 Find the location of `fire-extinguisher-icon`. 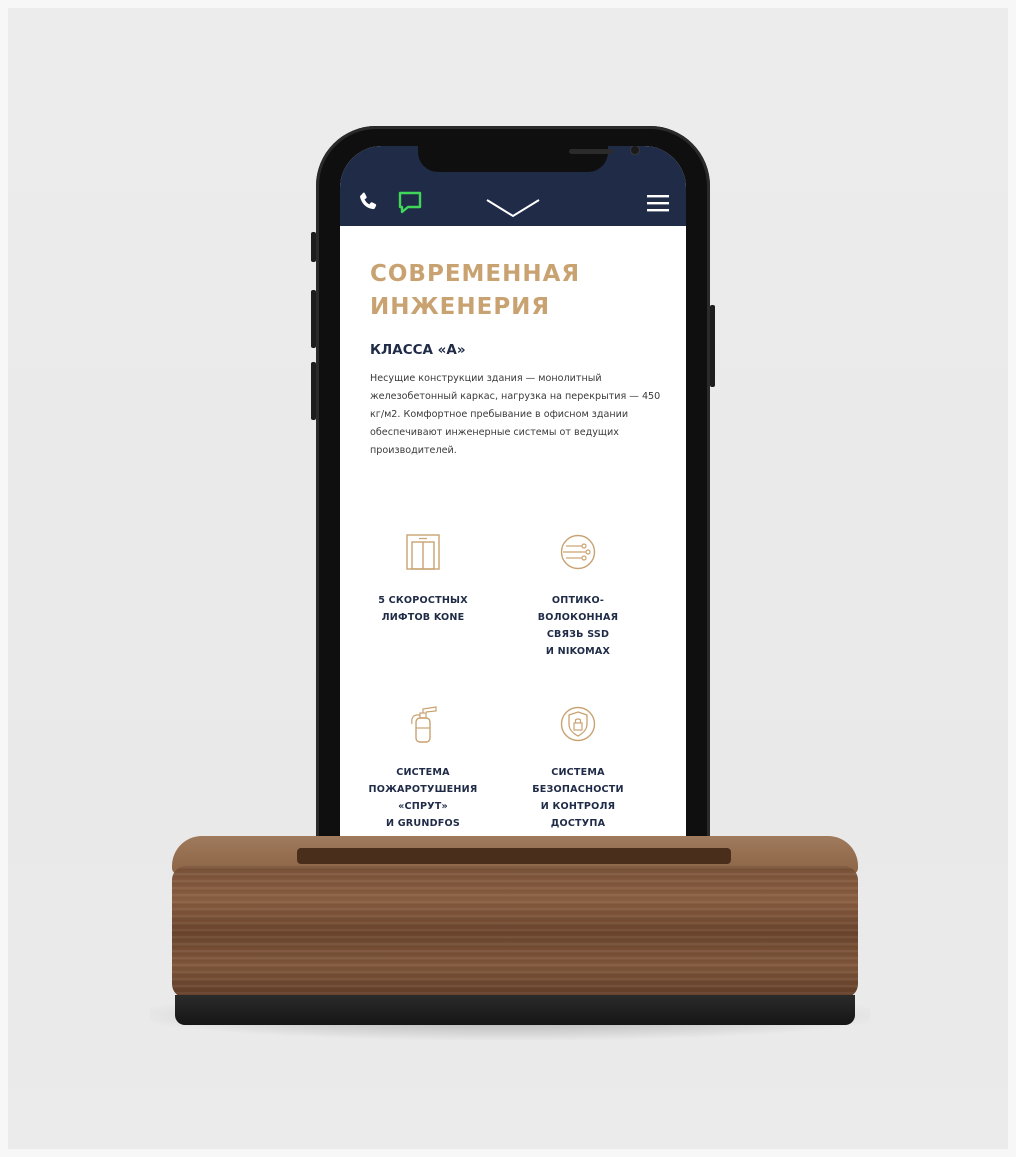

fire-extinguisher-icon is located at coordinates (424, 724).